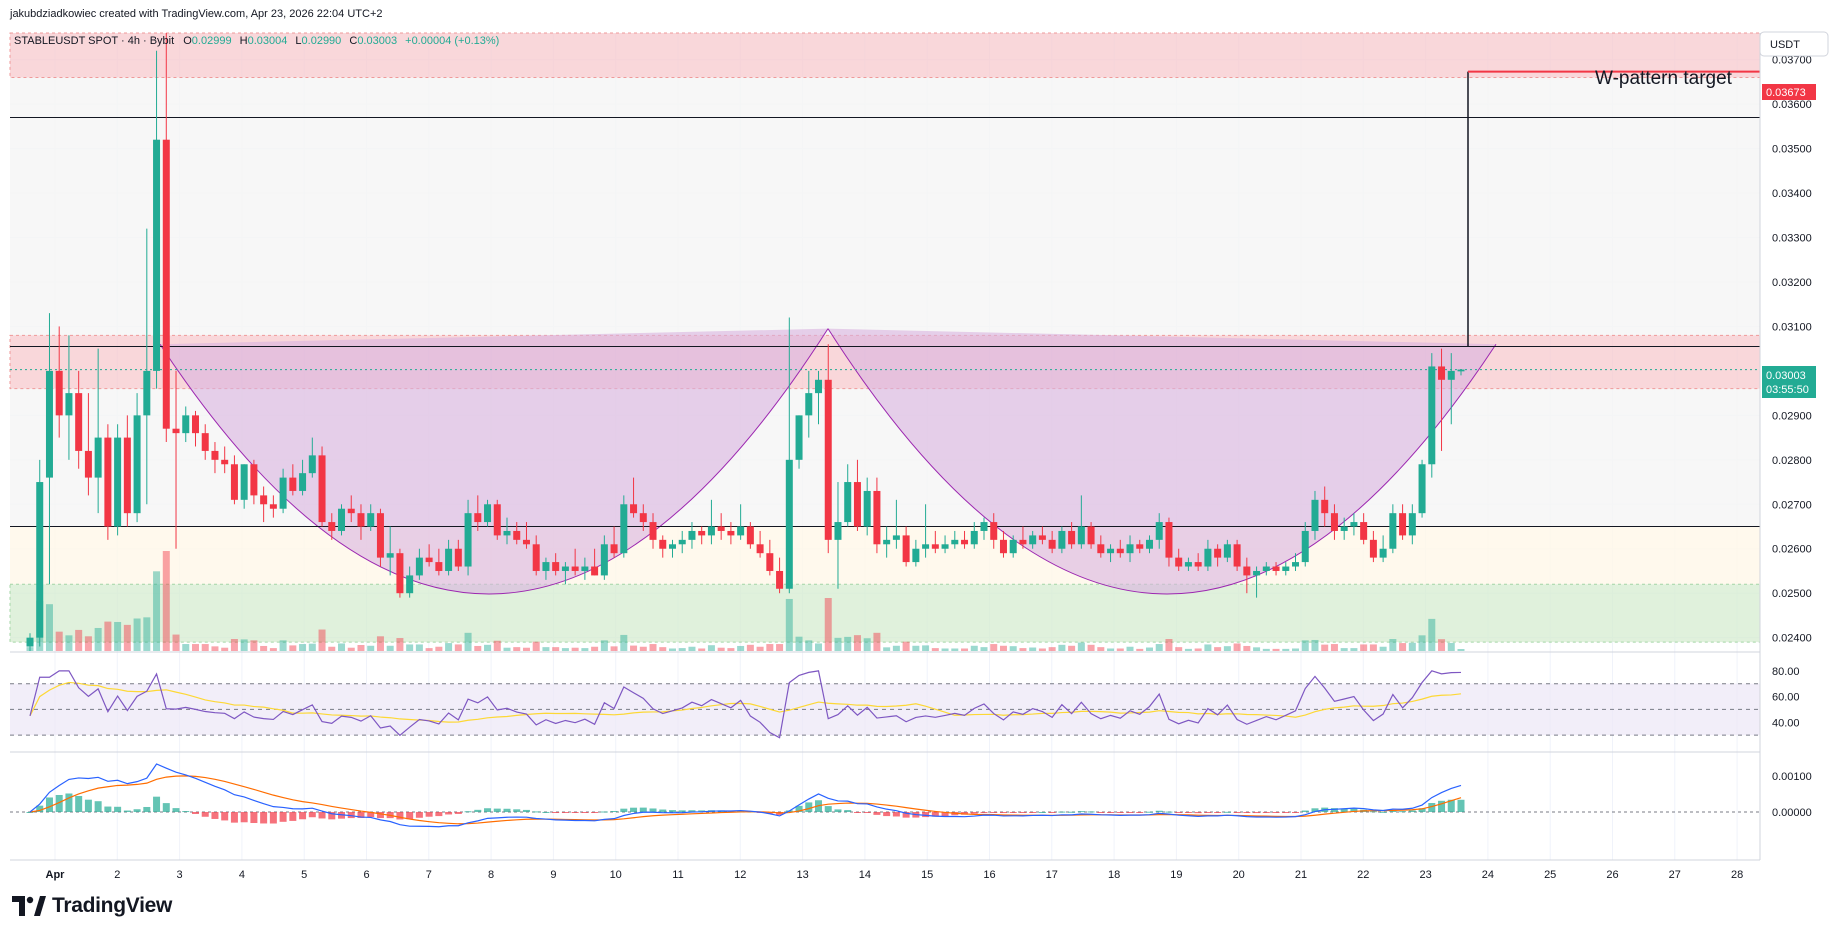 This screenshot has height=931, width=1835. Describe the element at coordinates (94, 41) in the screenshot. I see `legend-symbol: STABLEUSDT SPOT · 4h · Bybit` at that location.